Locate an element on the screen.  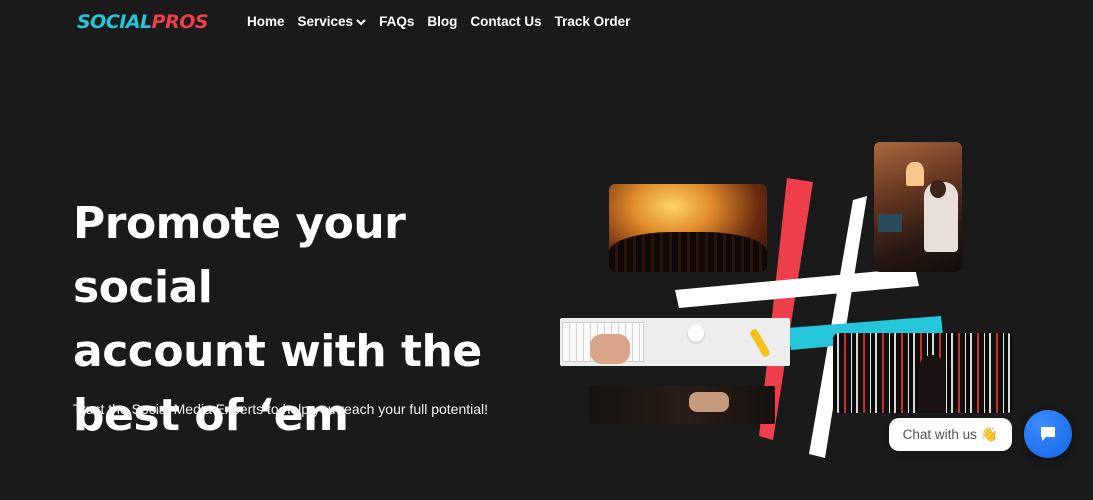
nav-home: Home is located at coordinates (266, 21).